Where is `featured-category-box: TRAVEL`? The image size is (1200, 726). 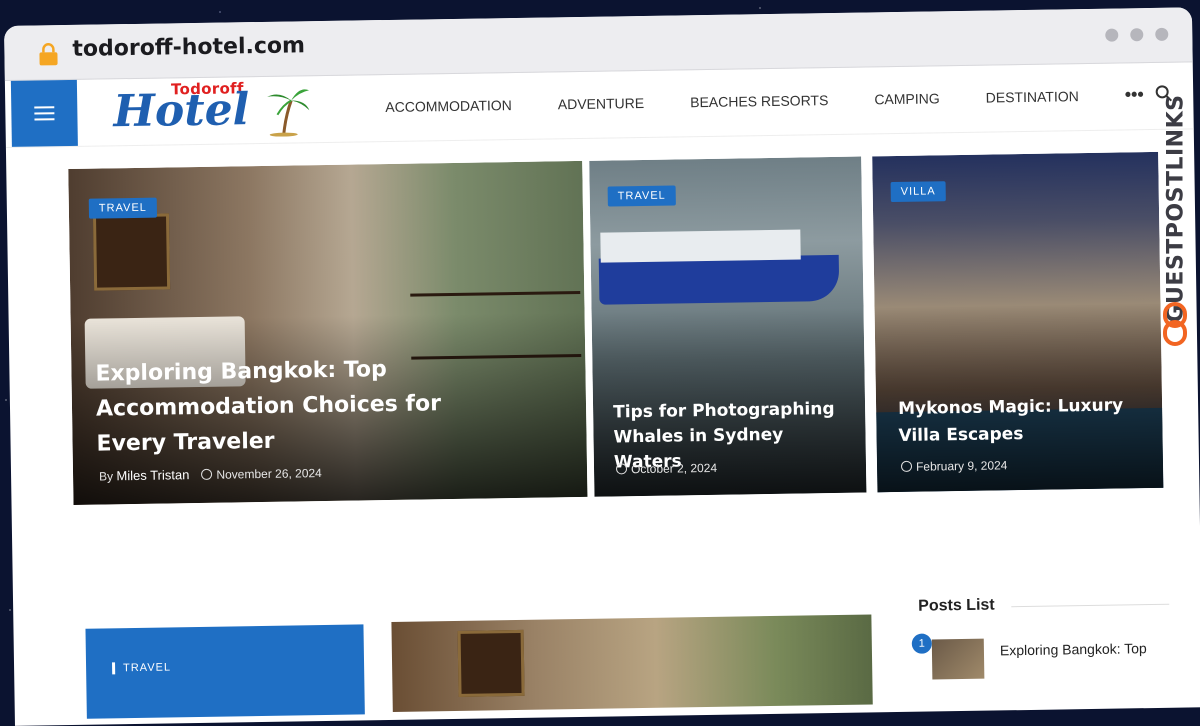
featured-category-box: TRAVEL is located at coordinates (225, 671).